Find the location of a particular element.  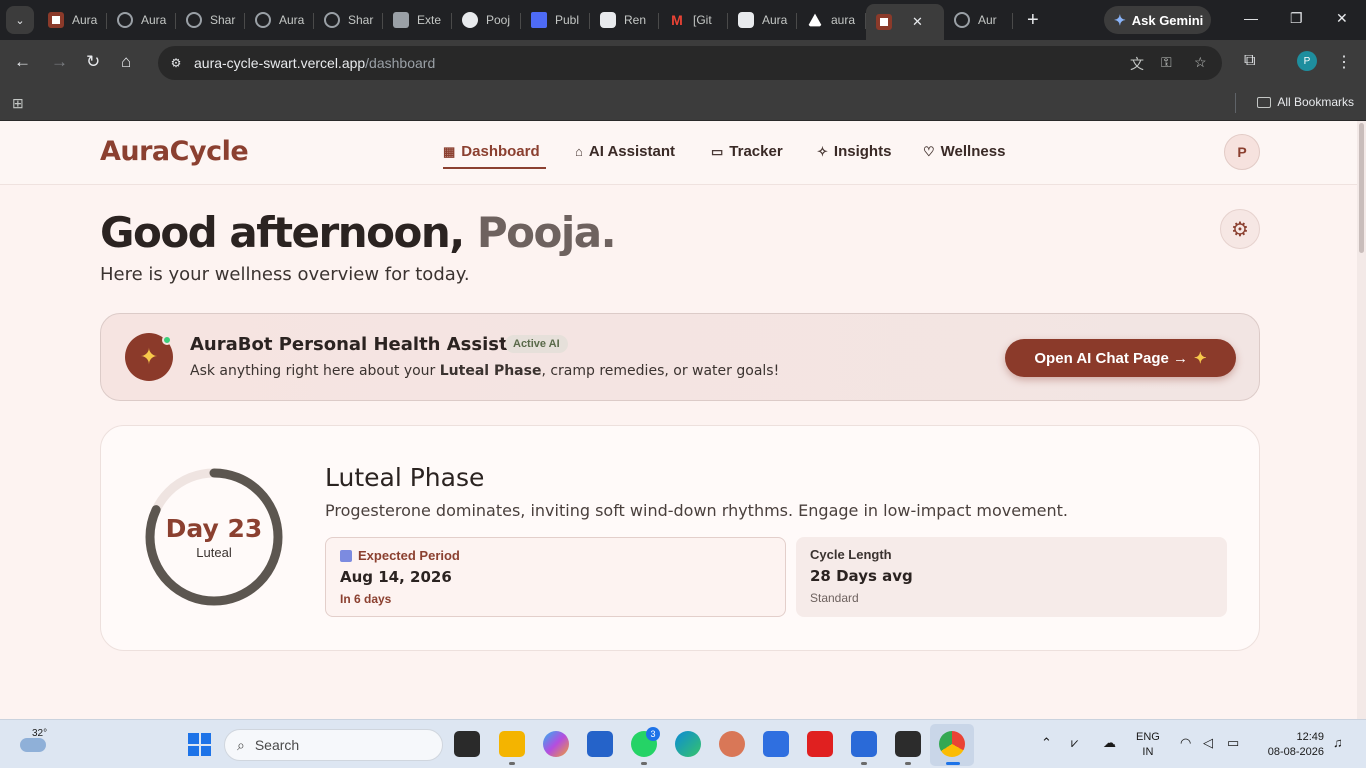

tab-search-dropdown: ⌄ is located at coordinates (20, 20).